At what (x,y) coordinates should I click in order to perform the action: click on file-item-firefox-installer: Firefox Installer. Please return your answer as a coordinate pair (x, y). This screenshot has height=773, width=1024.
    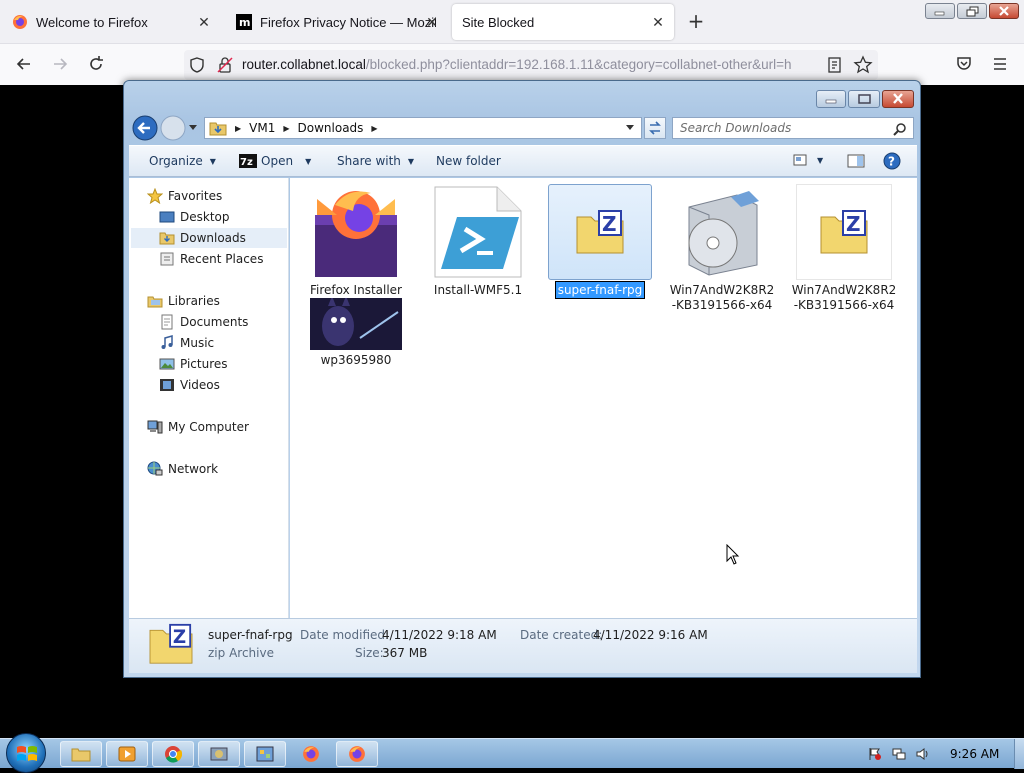
    Looking at the image, I should click on (356, 241).